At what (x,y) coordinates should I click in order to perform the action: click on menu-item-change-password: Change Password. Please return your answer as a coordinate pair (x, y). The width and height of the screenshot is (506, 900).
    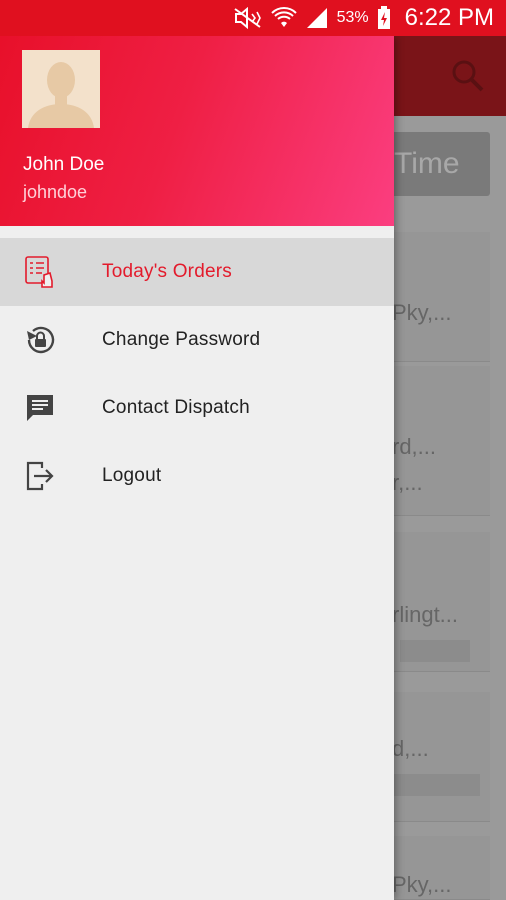
    Looking at the image, I should click on (197, 340).